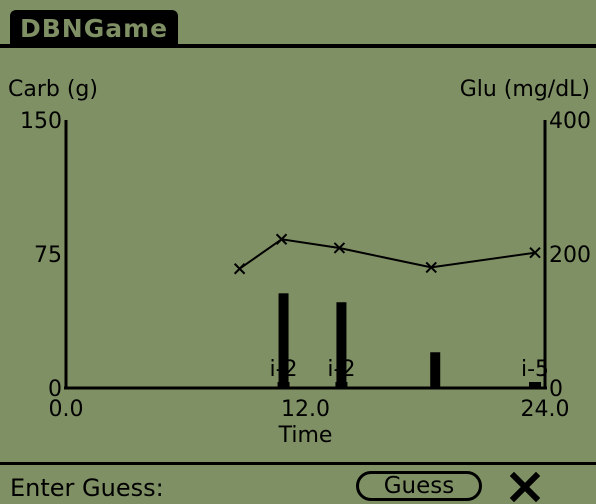  I want to click on app-title: DBNGame, so click(94, 28).